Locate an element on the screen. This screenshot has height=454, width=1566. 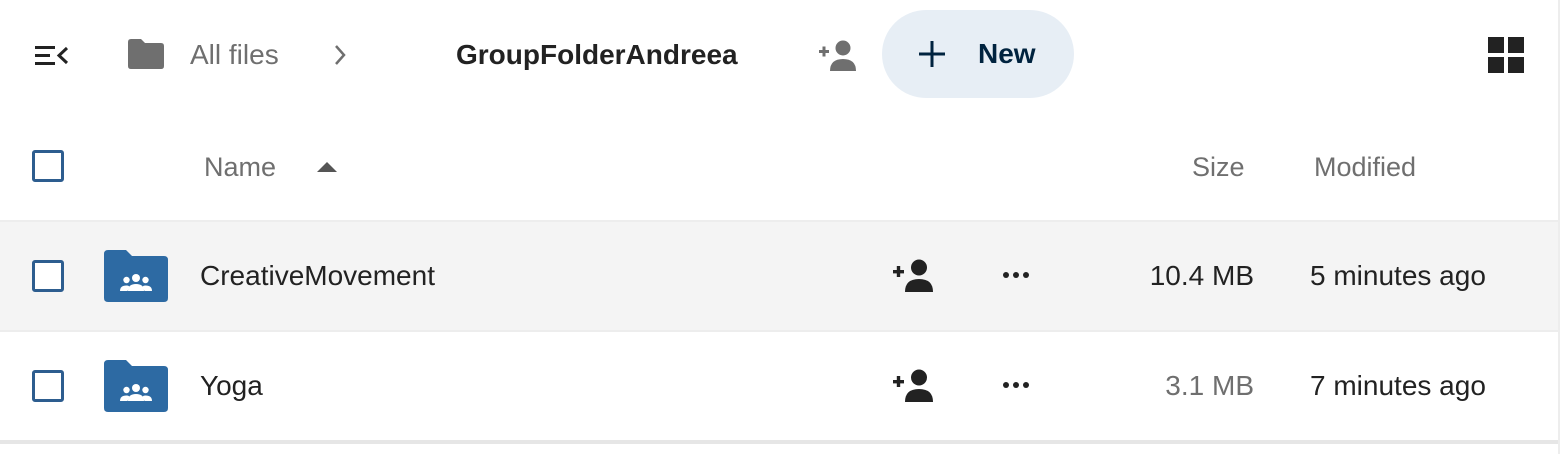
breadcrumb-current-folder: GroupFolderAndreea is located at coordinates (597, 55).